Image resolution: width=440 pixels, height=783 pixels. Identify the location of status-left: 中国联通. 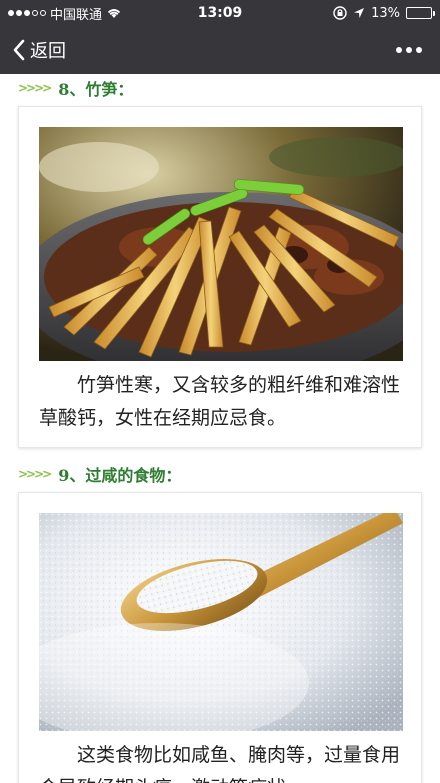
(88, 13).